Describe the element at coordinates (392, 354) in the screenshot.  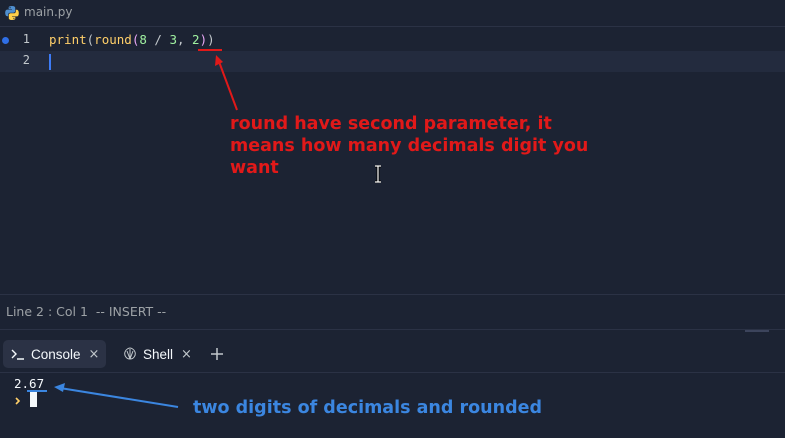
I see `pane-tab-bar: Console × Shell ×` at that location.